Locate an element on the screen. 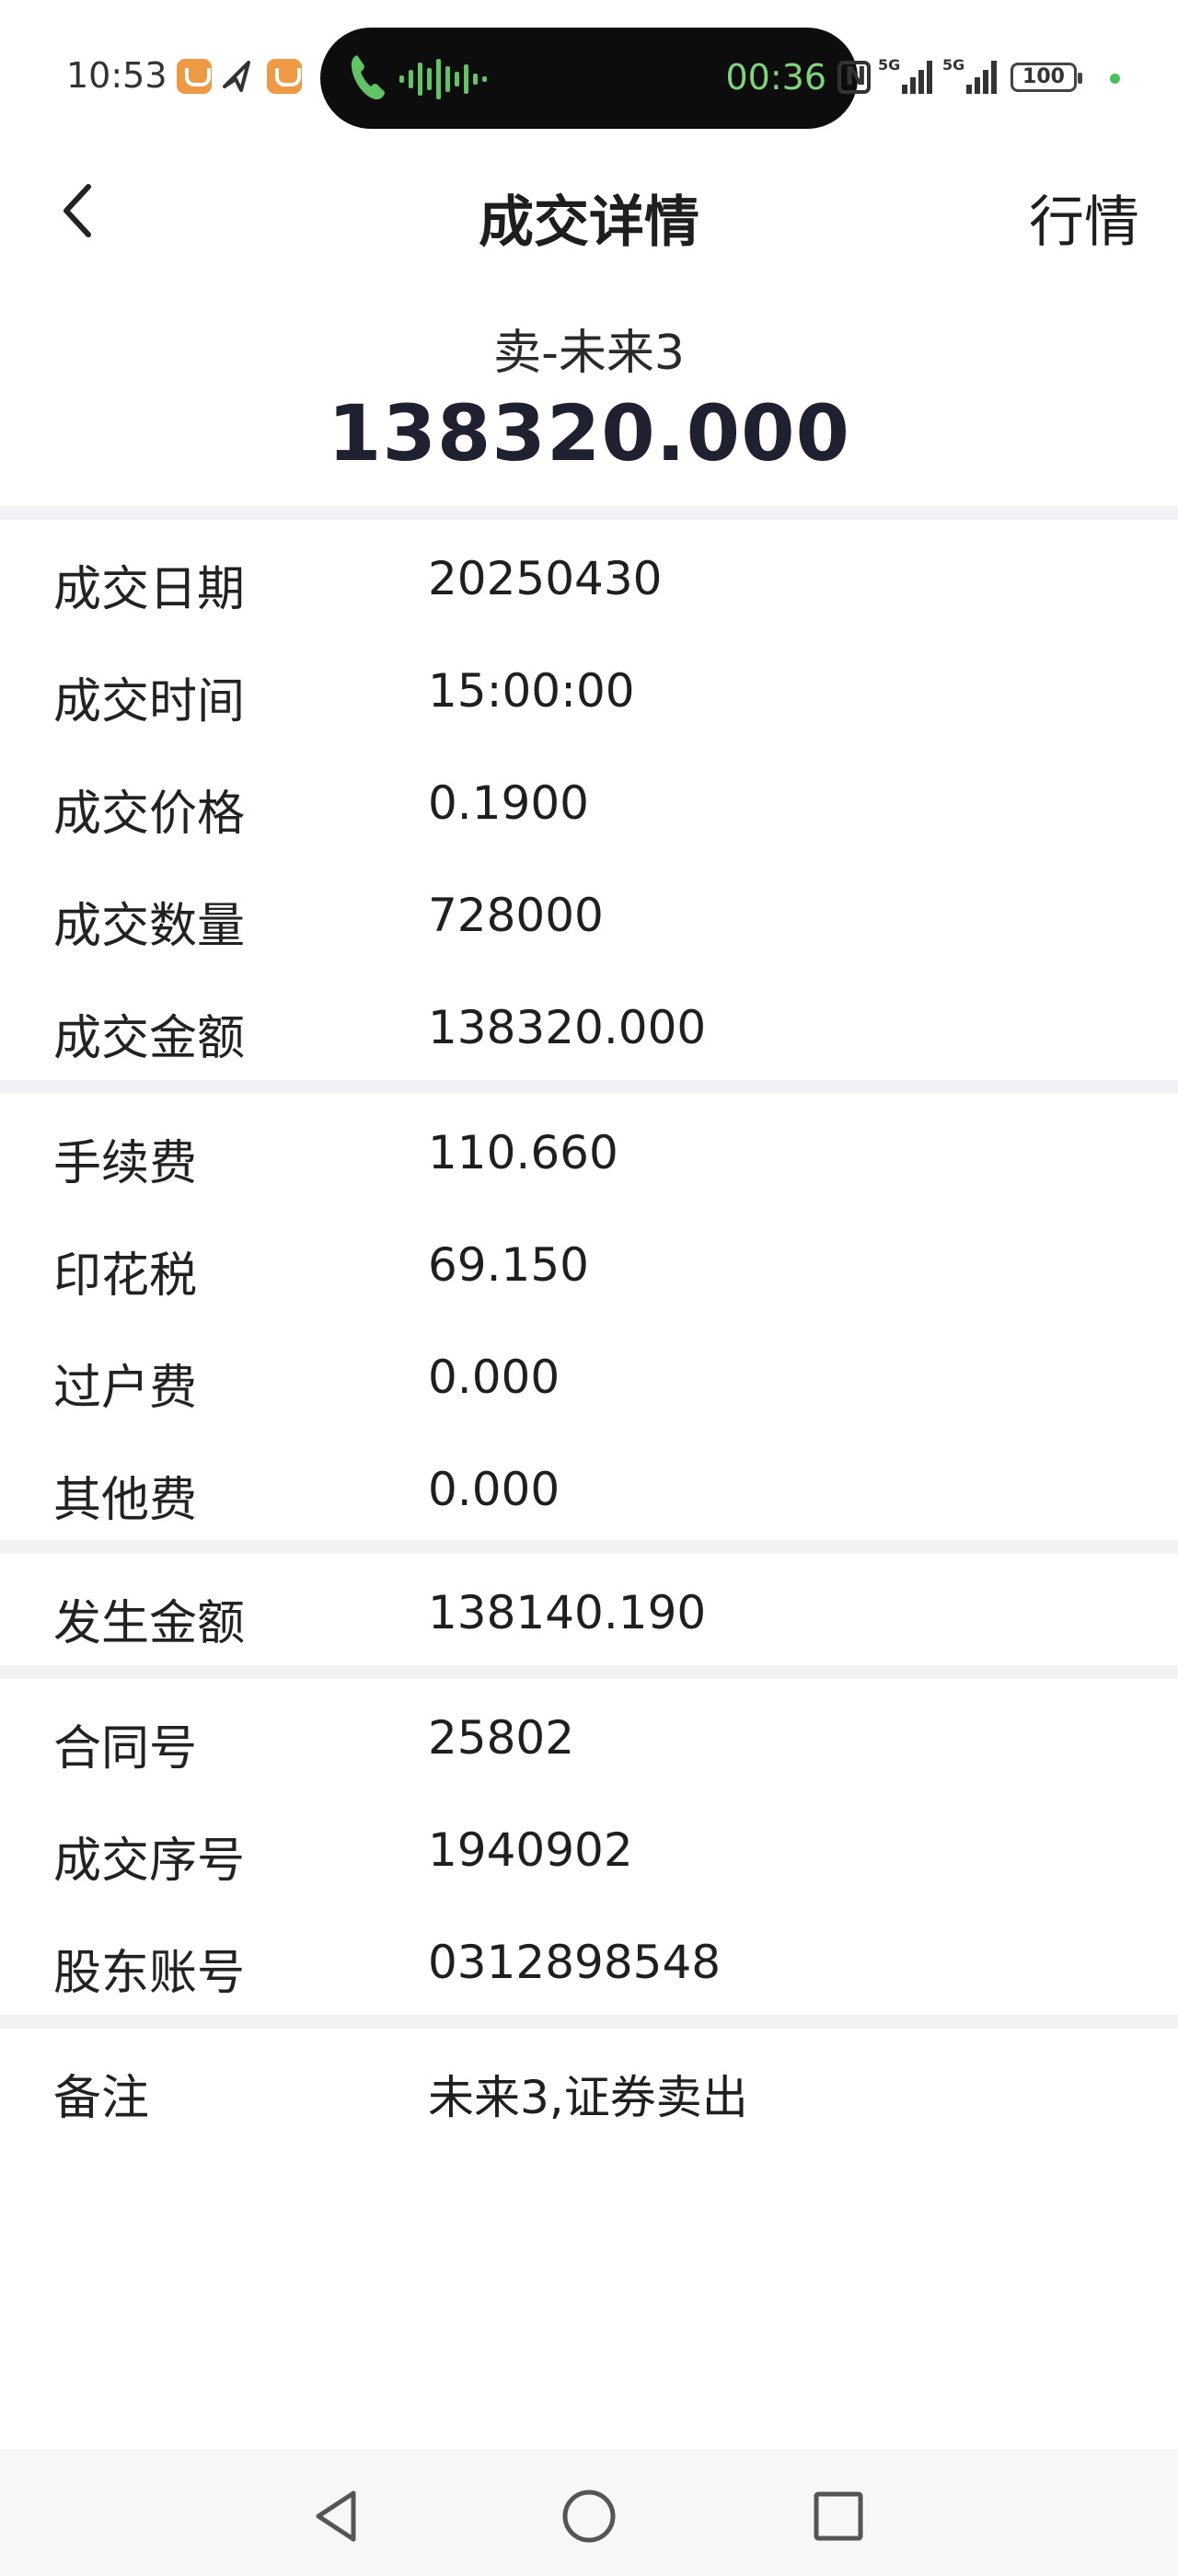  detail-label: 其他费 is located at coordinates (126, 1500).